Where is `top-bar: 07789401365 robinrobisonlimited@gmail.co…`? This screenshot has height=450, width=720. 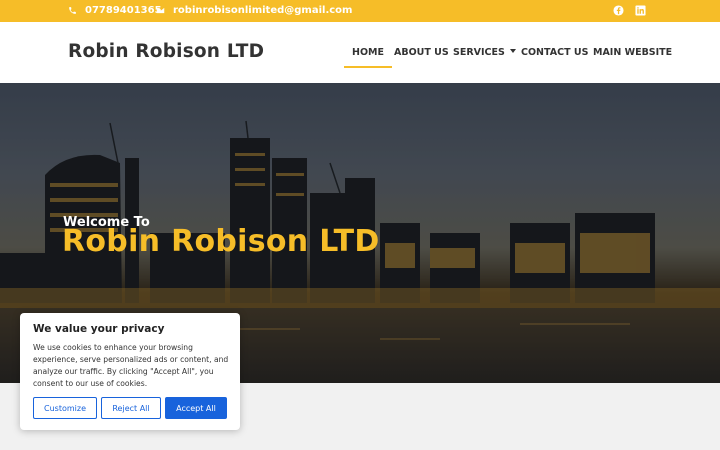
top-bar: 07789401365 robinrobisonlimited@gmail.co… is located at coordinates (360, 11).